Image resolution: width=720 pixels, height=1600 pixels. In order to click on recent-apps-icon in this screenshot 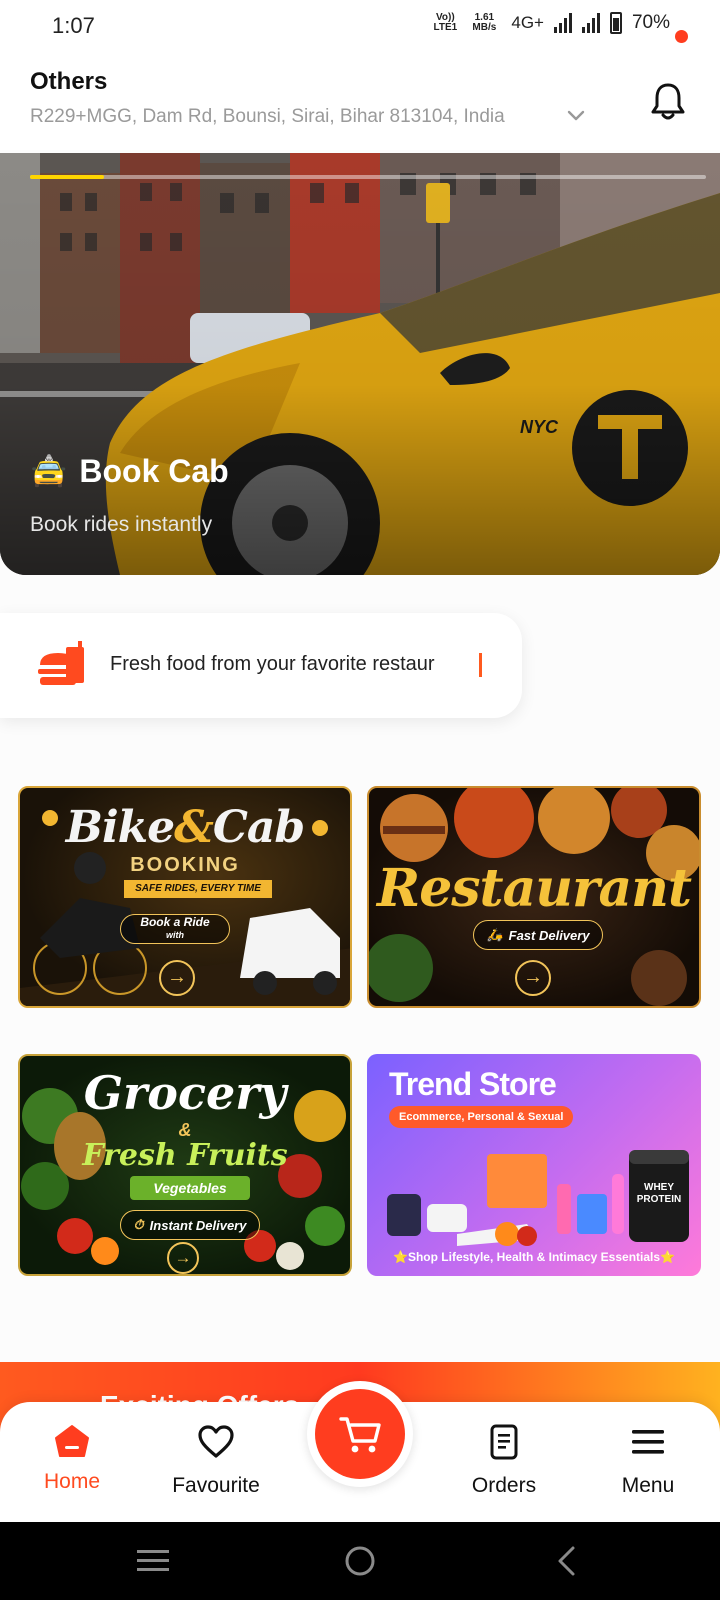, I will do `click(153, 1561)`.